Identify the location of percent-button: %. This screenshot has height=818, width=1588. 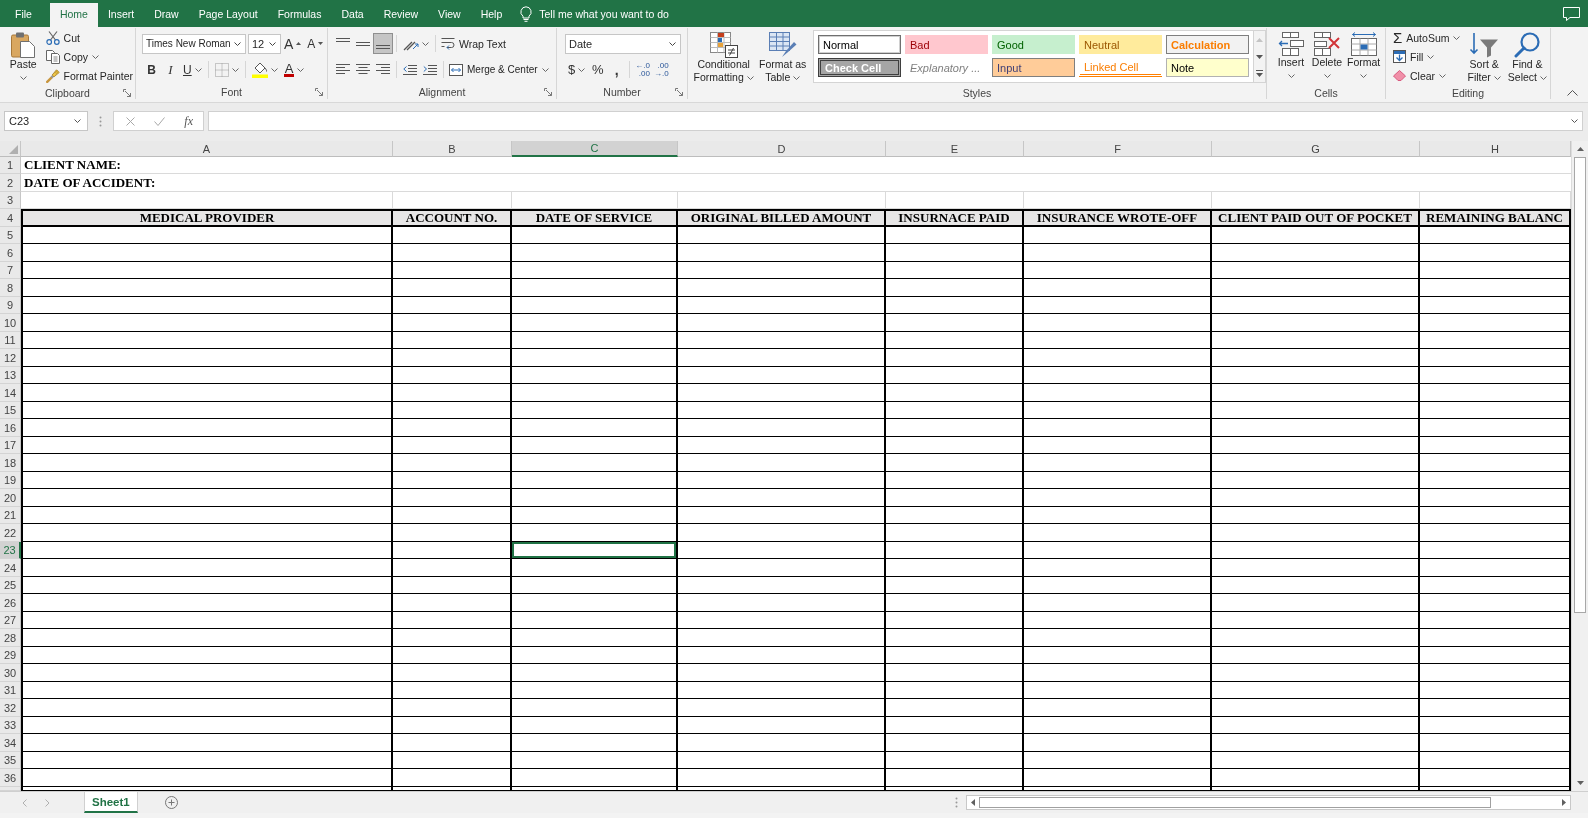
(598, 69).